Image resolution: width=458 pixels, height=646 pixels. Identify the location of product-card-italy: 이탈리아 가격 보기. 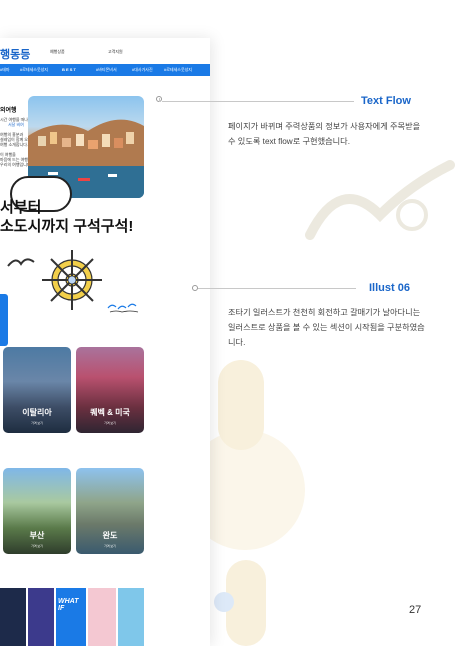
(37, 390).